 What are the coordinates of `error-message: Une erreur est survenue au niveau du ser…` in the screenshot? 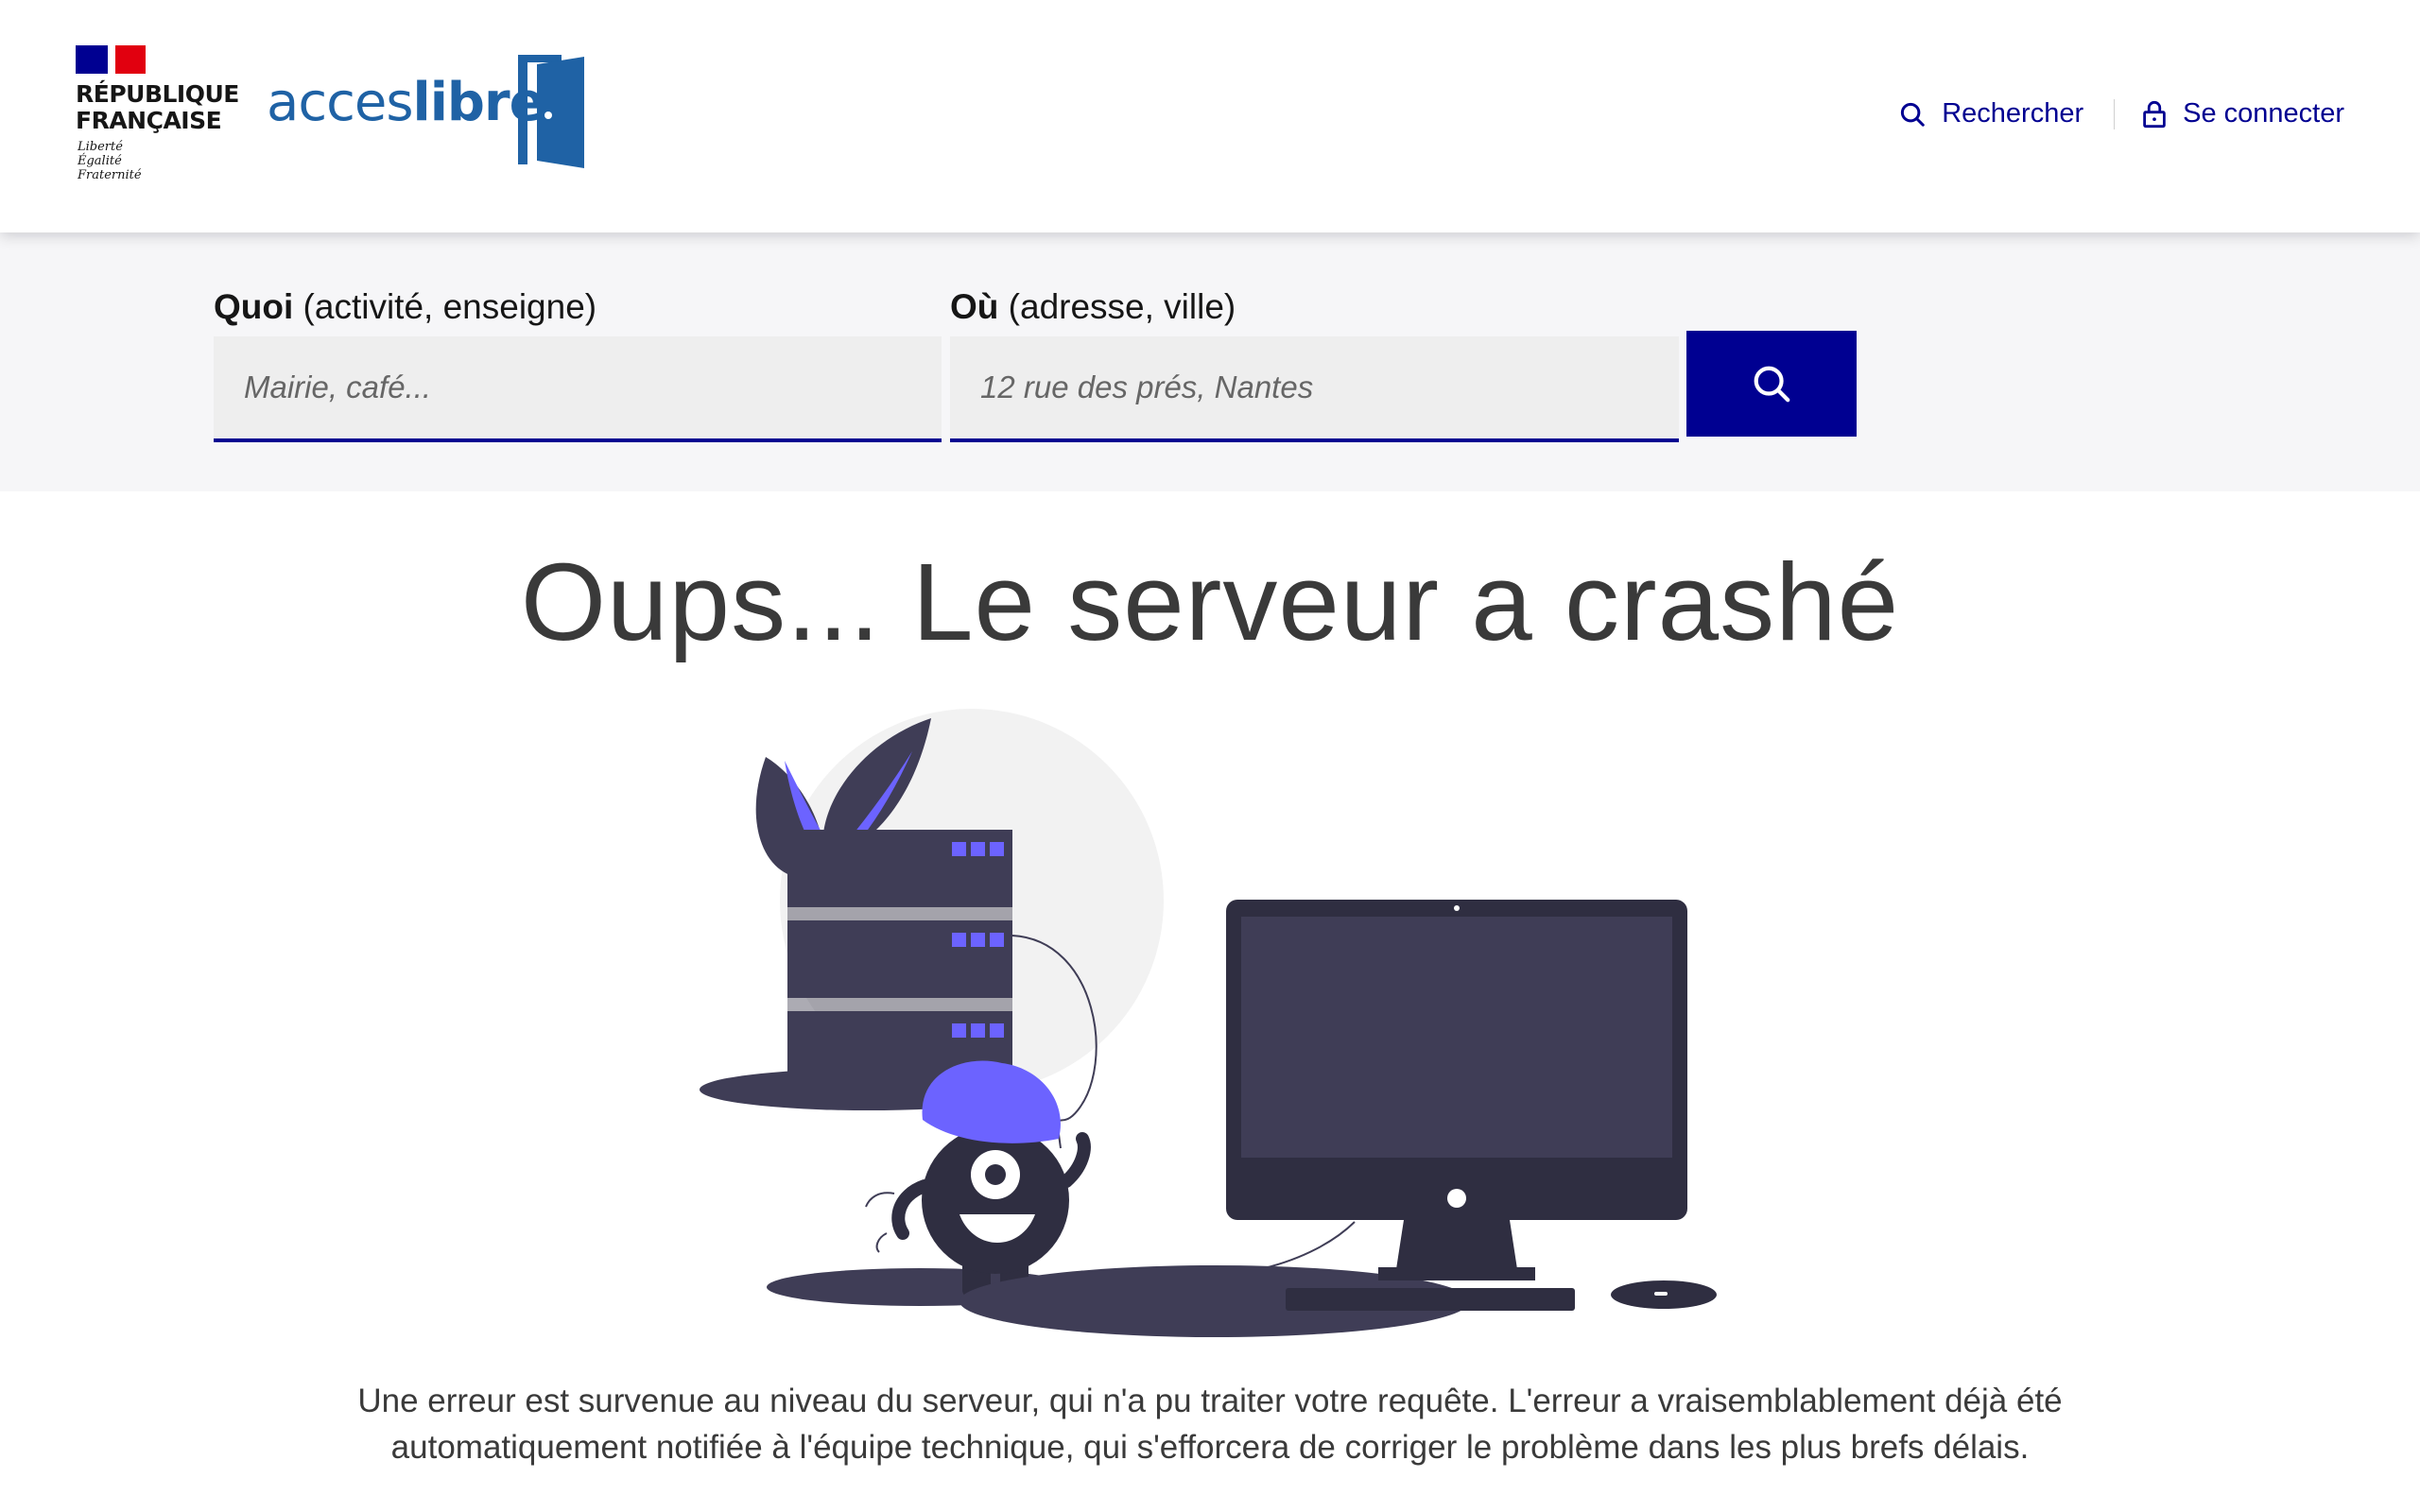 It's located at (1210, 1424).